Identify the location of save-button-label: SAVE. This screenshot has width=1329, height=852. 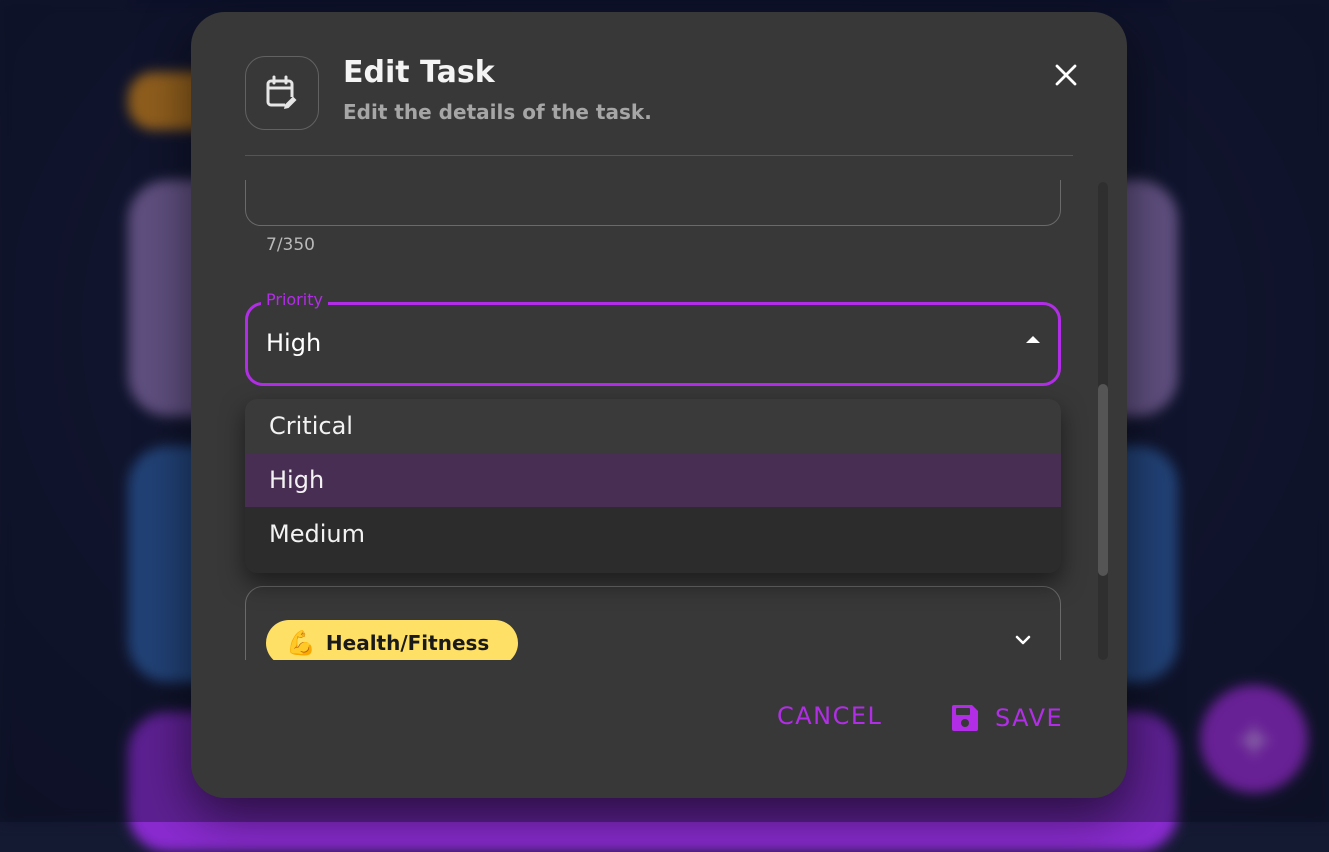
(1029, 718).